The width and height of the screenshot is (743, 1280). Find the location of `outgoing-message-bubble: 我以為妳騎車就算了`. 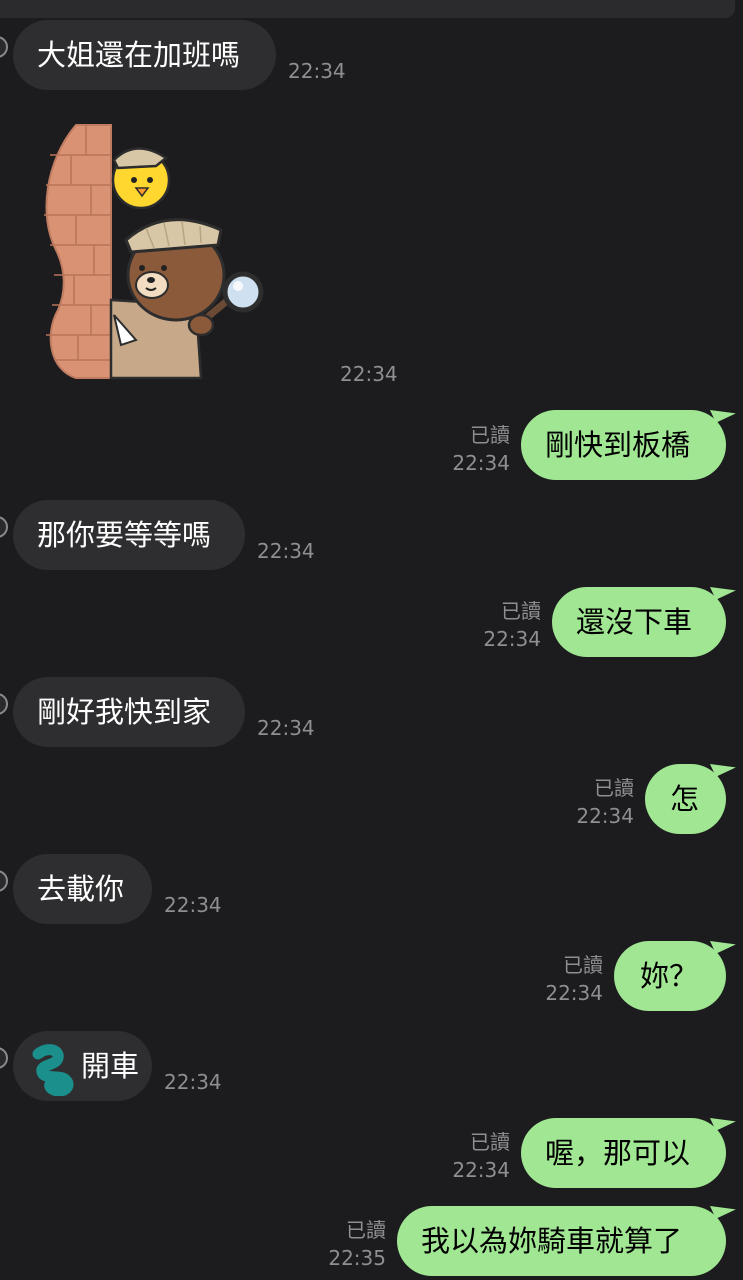

outgoing-message-bubble: 我以為妳騎車就算了 is located at coordinates (561, 1241).